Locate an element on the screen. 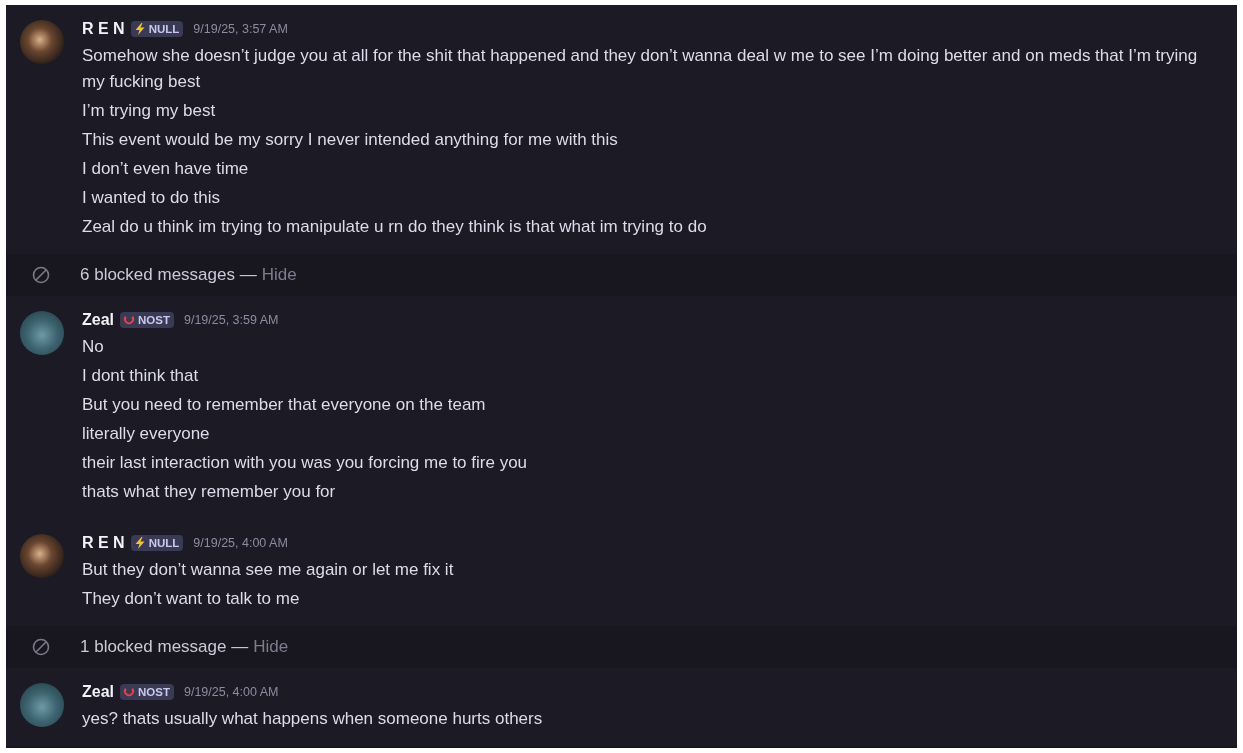  message-text: But you need to remember that everyone on the team is located at coordinates (284, 405).